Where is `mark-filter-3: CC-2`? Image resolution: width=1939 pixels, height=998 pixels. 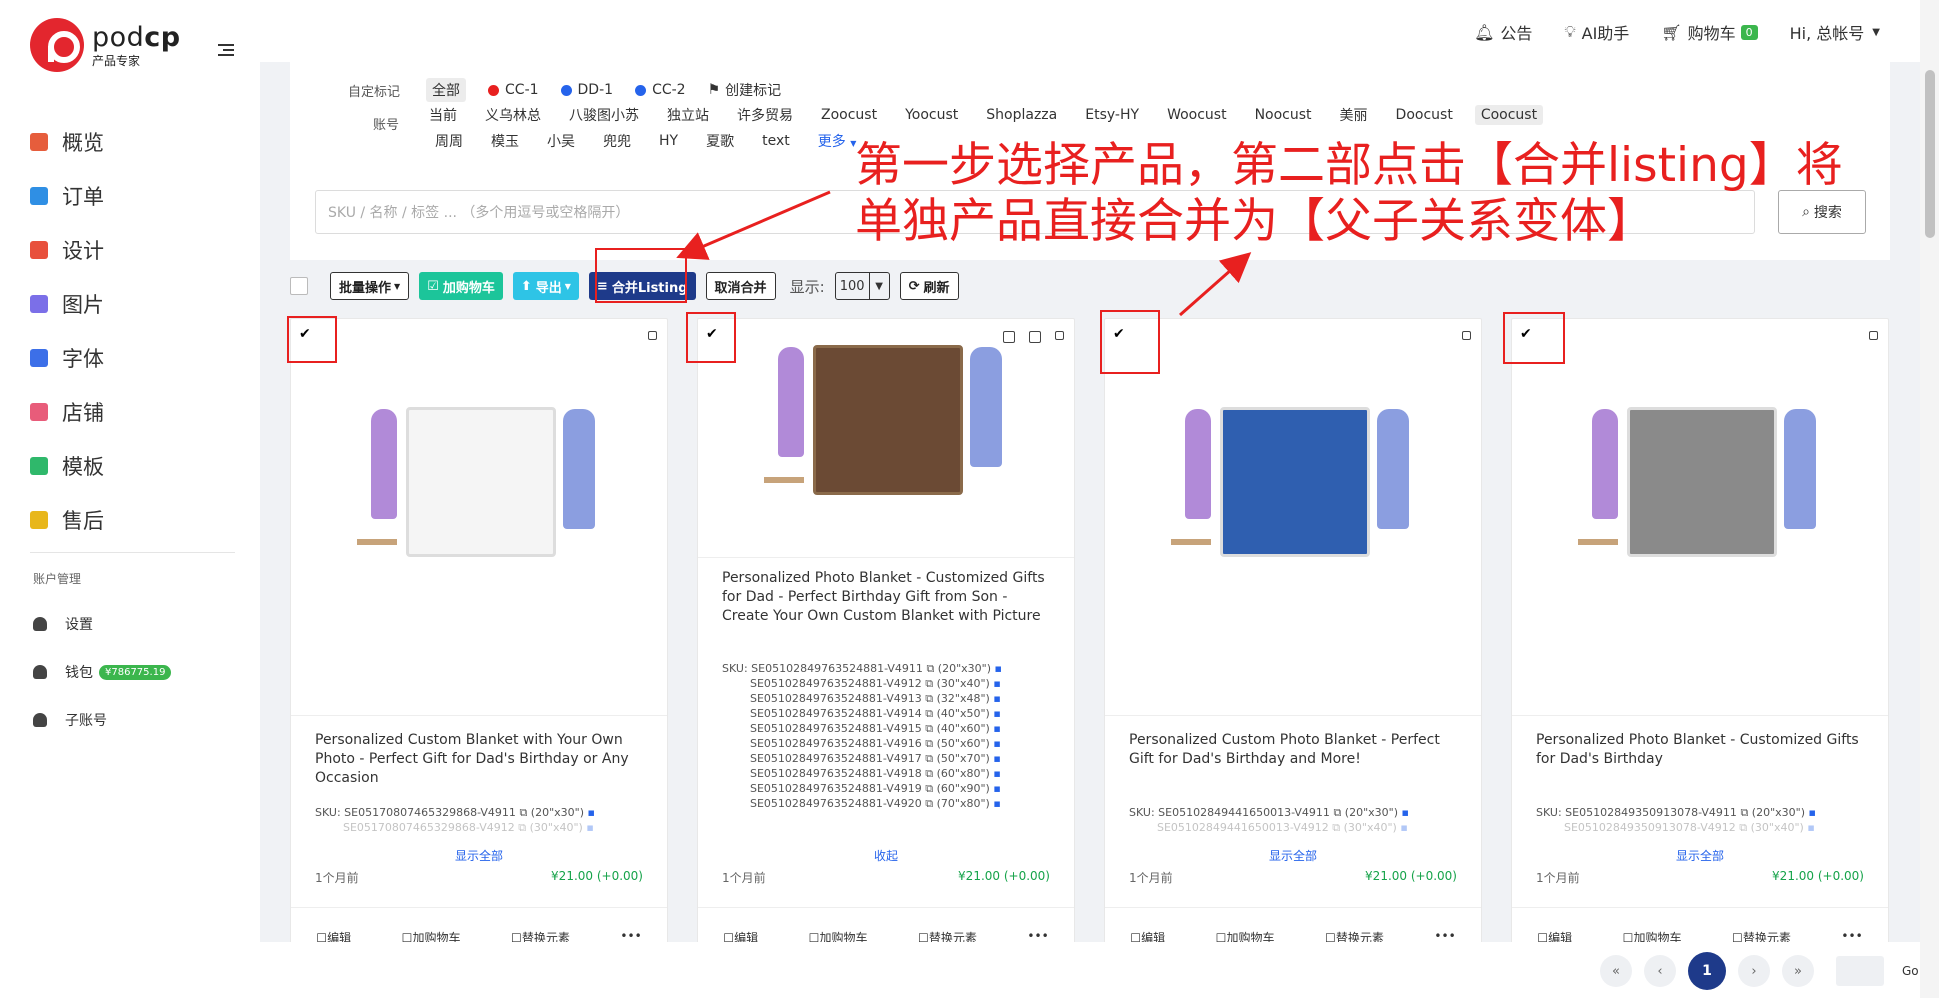 mark-filter-3: CC-2 is located at coordinates (660, 90).